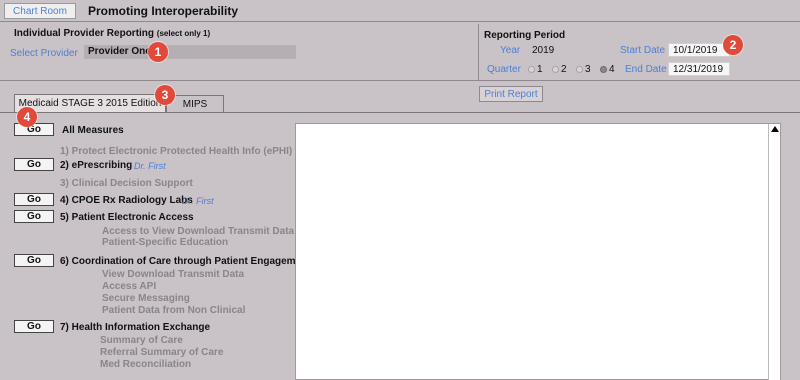 The image size is (800, 380). What do you see at coordinates (478, 52) in the screenshot?
I see `header-divider` at bounding box center [478, 52].